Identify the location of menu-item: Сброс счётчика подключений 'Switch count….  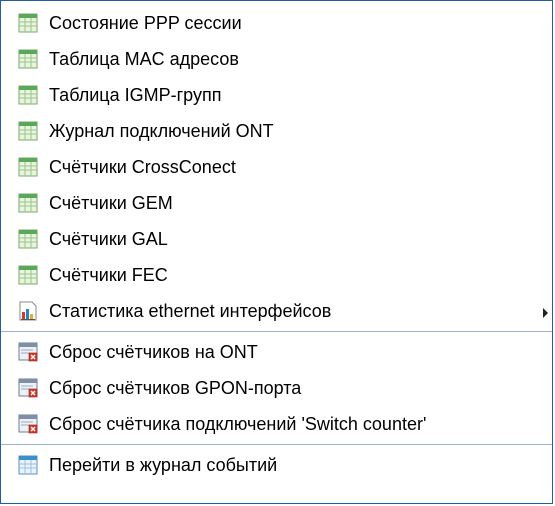
(276, 424).